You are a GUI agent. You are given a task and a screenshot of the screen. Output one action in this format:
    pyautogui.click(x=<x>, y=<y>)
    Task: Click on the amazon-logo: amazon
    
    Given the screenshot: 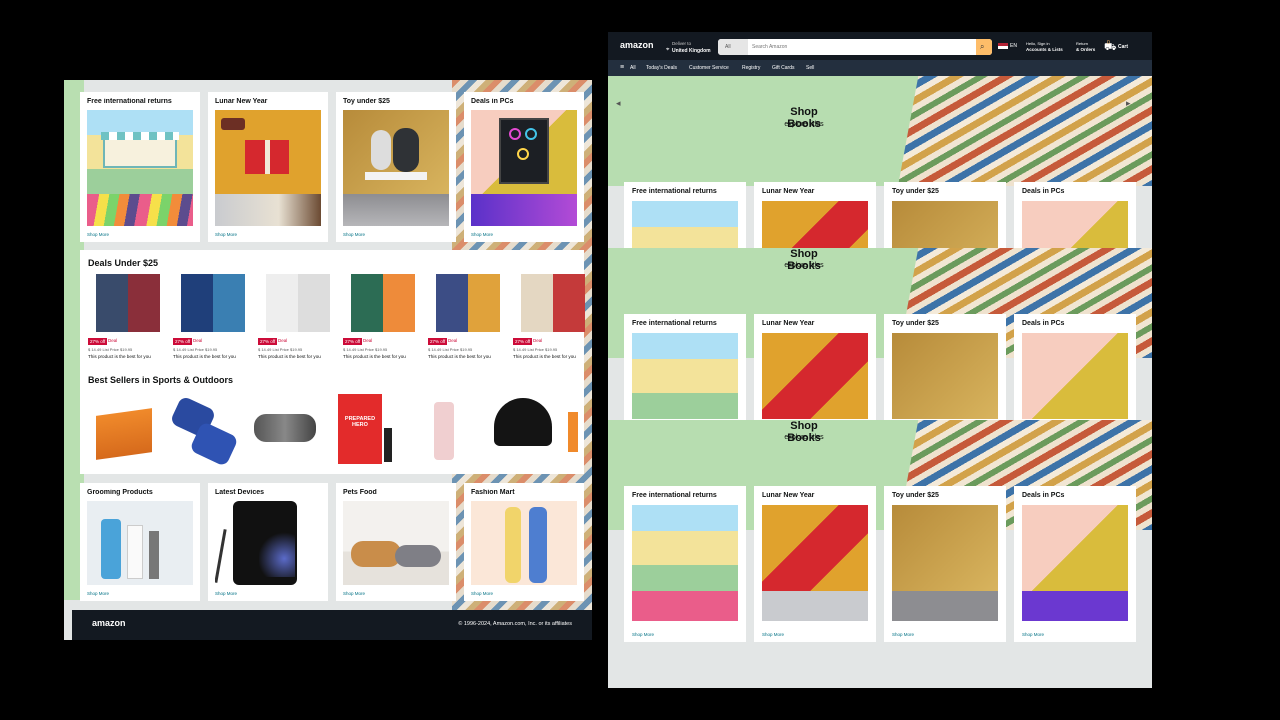 What is the action you would take?
    pyautogui.click(x=637, y=45)
    